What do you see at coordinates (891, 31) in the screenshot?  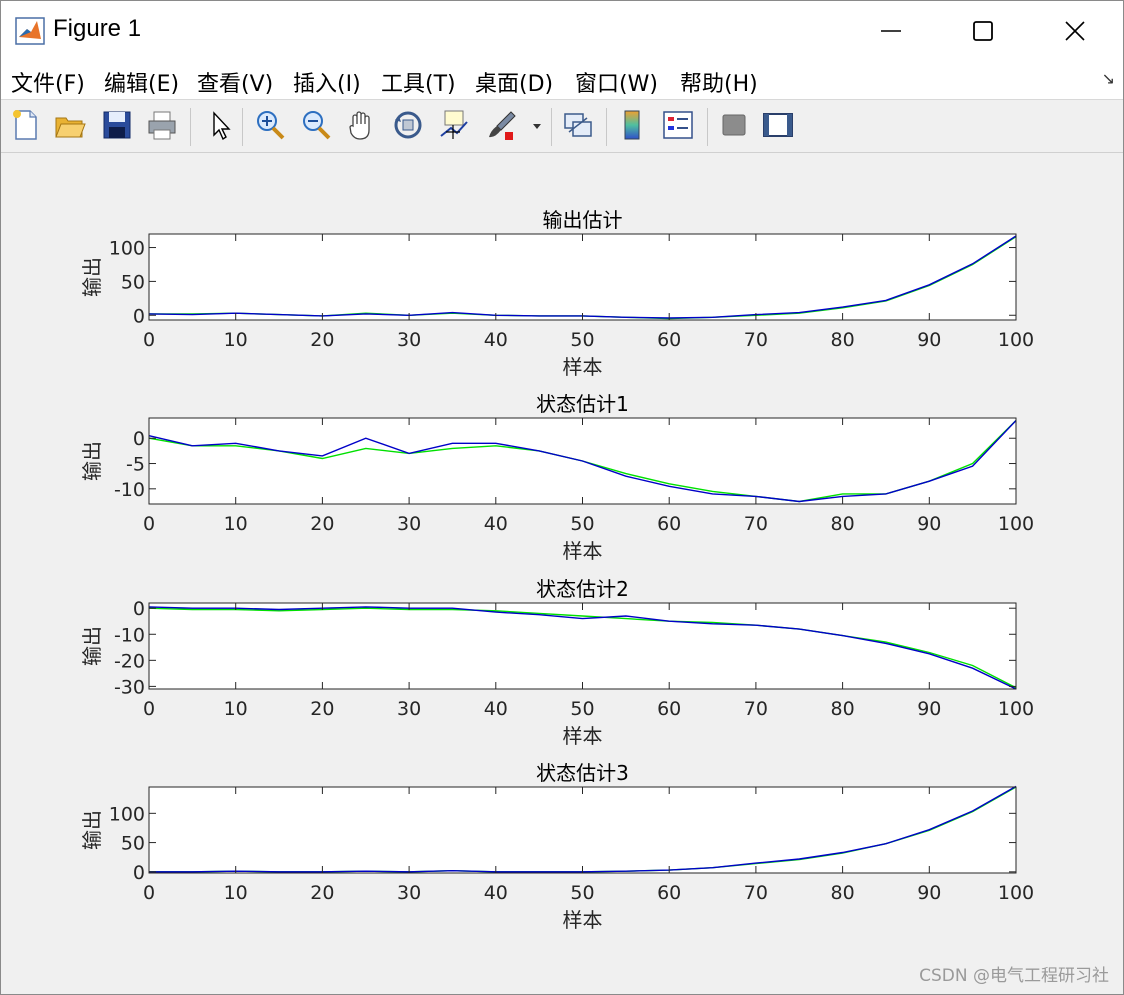 I see `minimize-icon` at bounding box center [891, 31].